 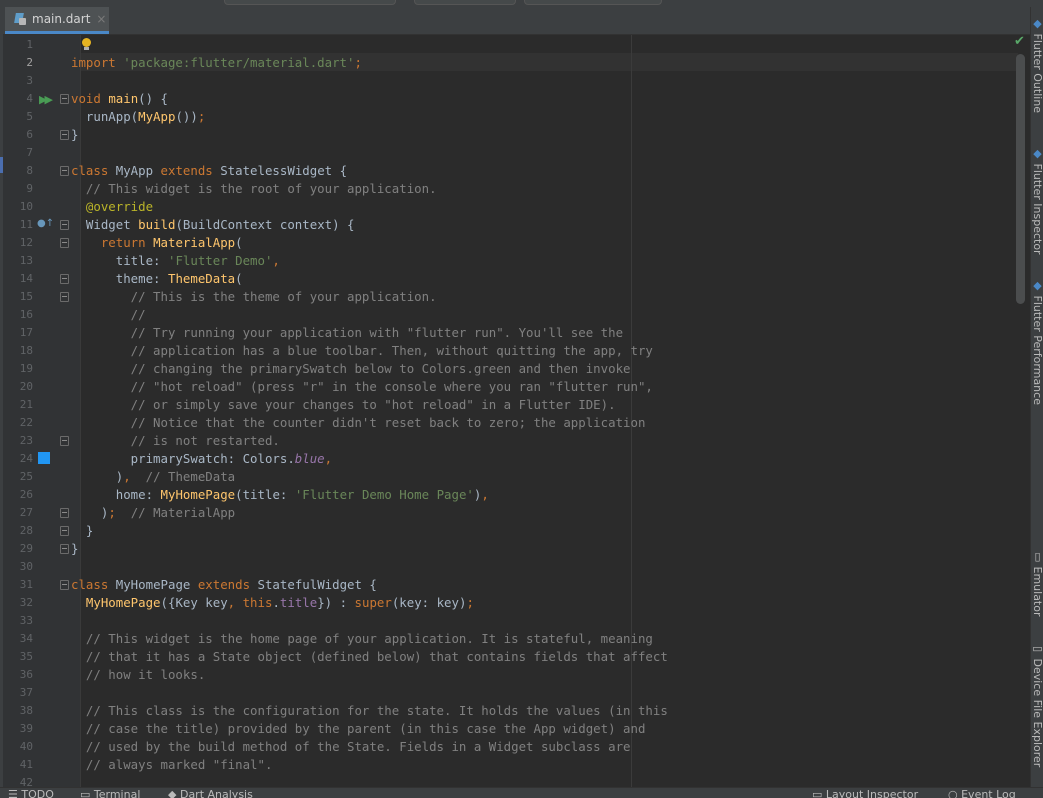 I want to click on line-number: 38, so click(x=26, y=710).